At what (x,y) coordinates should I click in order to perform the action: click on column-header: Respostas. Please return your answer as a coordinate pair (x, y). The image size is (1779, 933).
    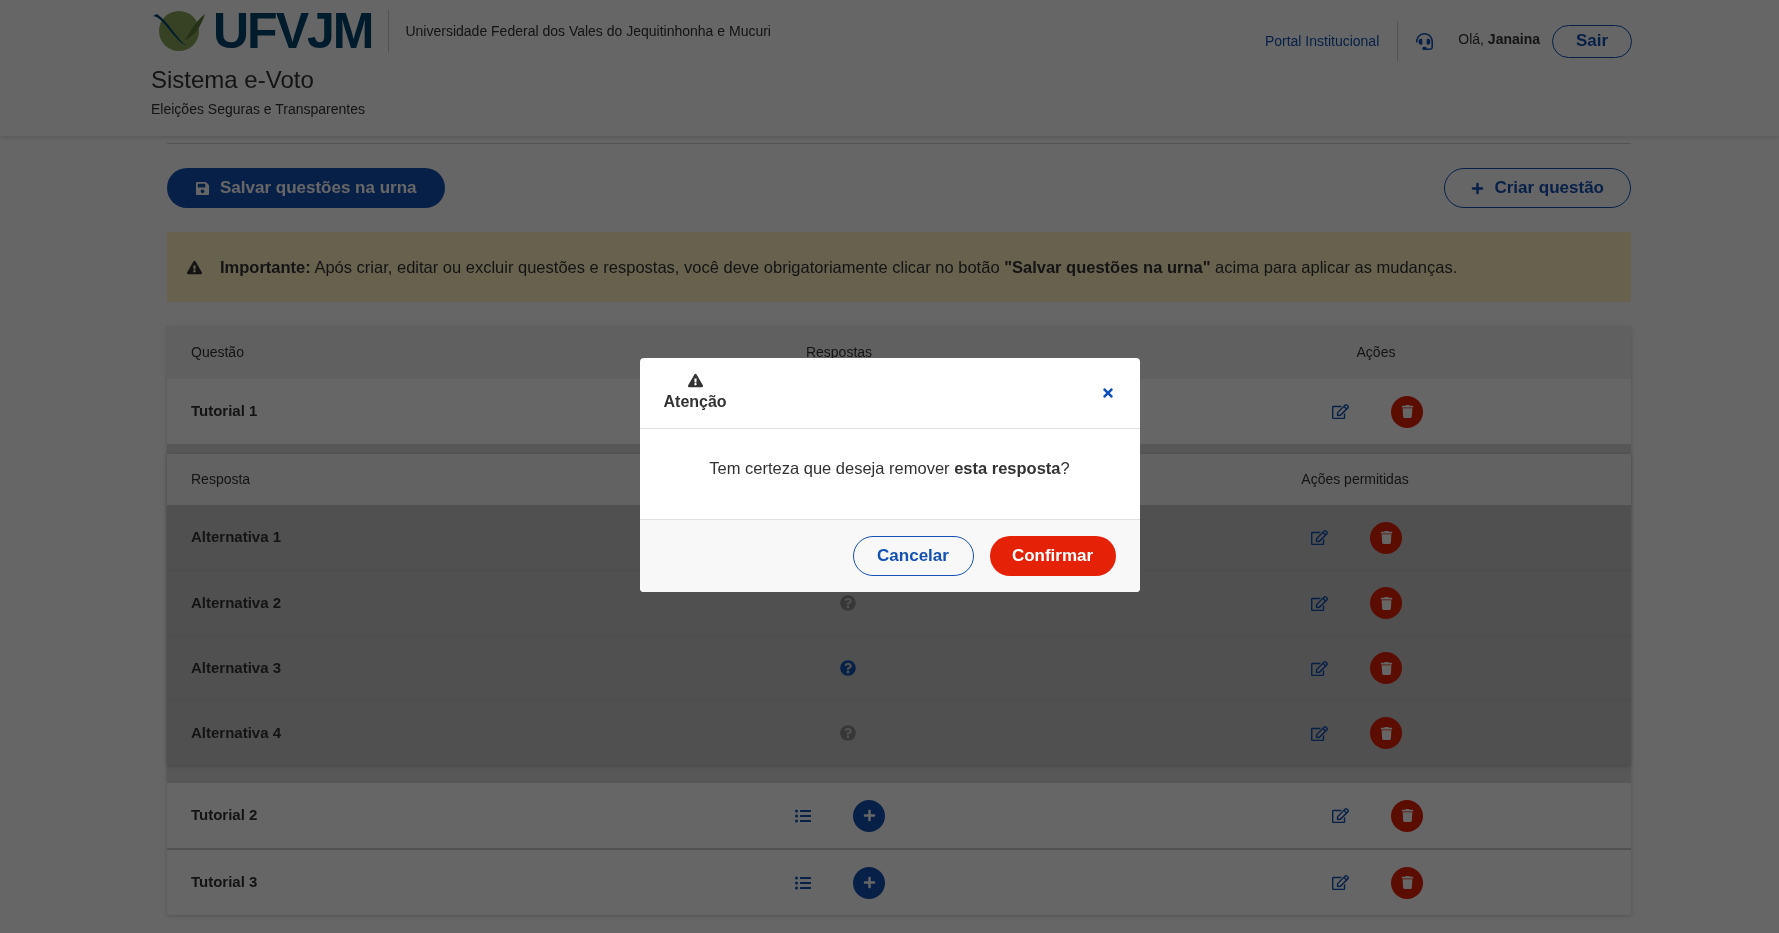
    Looking at the image, I should click on (839, 352).